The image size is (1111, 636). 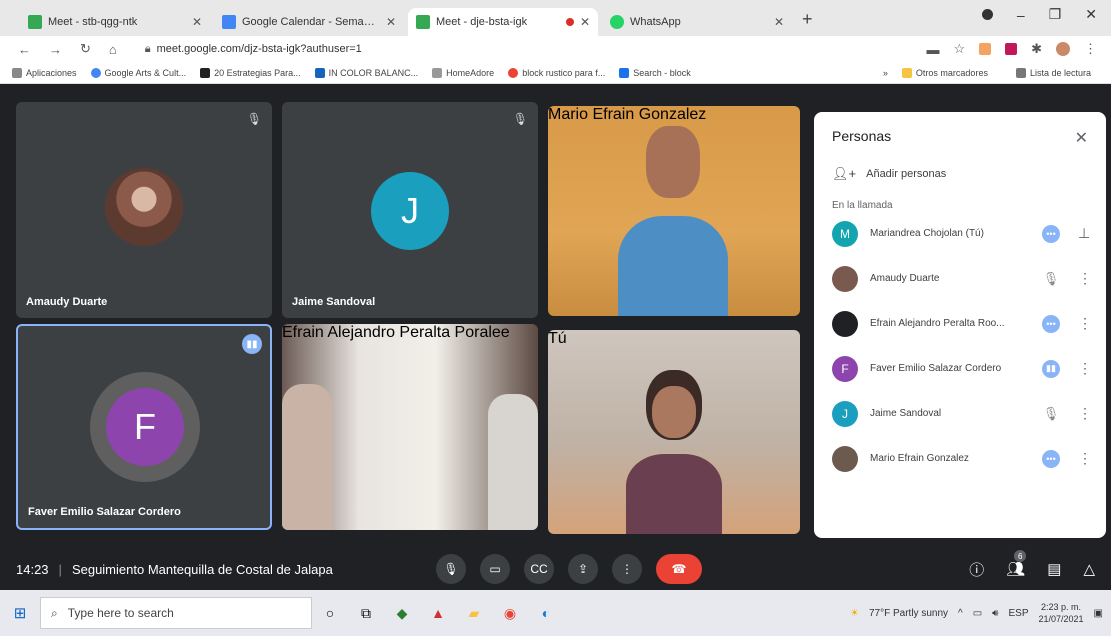 I want to click on tab-meet-1: Meet - stb-qgg-ntk ✕, so click(x=115, y=22).